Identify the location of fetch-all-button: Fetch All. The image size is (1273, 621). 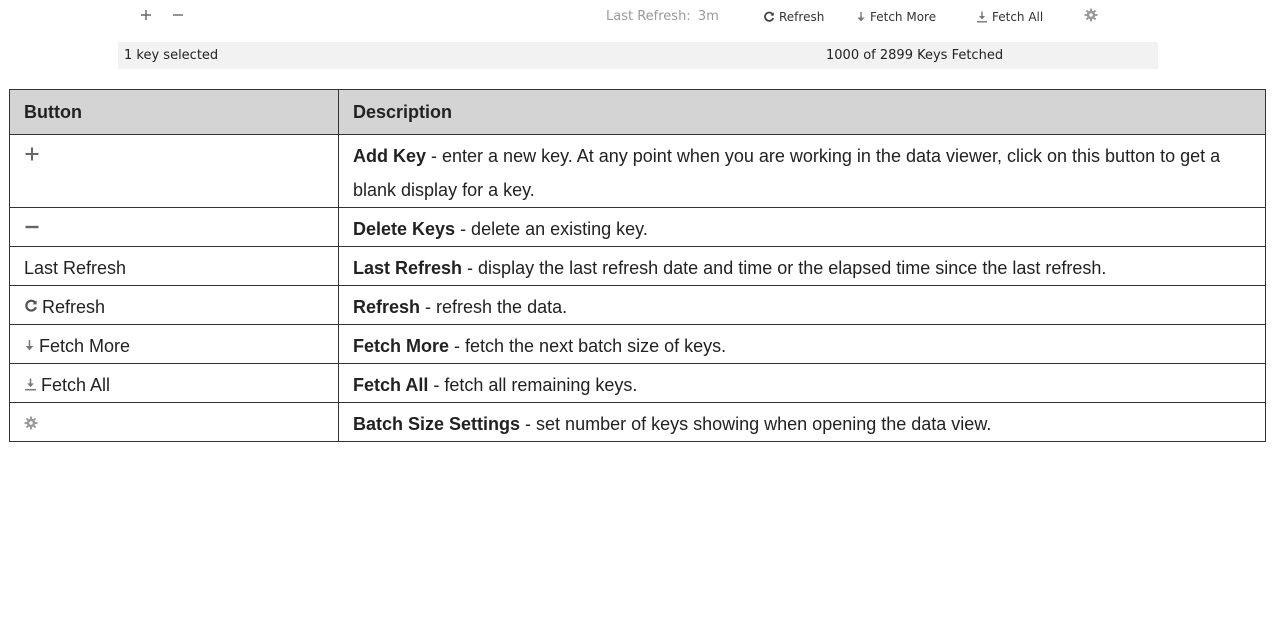
(1009, 17).